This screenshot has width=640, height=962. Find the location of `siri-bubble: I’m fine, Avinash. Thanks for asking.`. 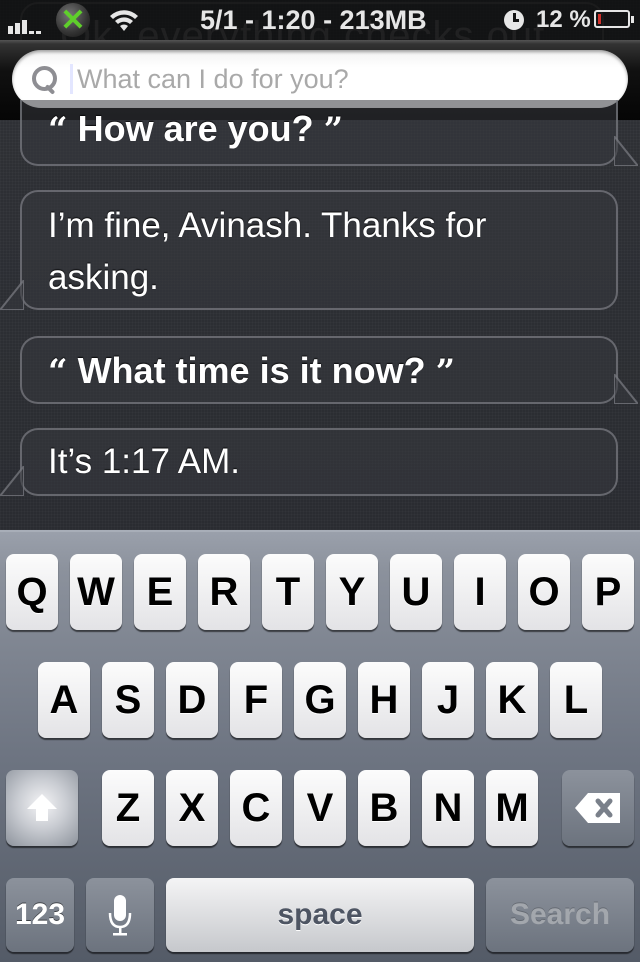

siri-bubble: I’m fine, Avinash. Thanks for asking. is located at coordinates (309, 250).